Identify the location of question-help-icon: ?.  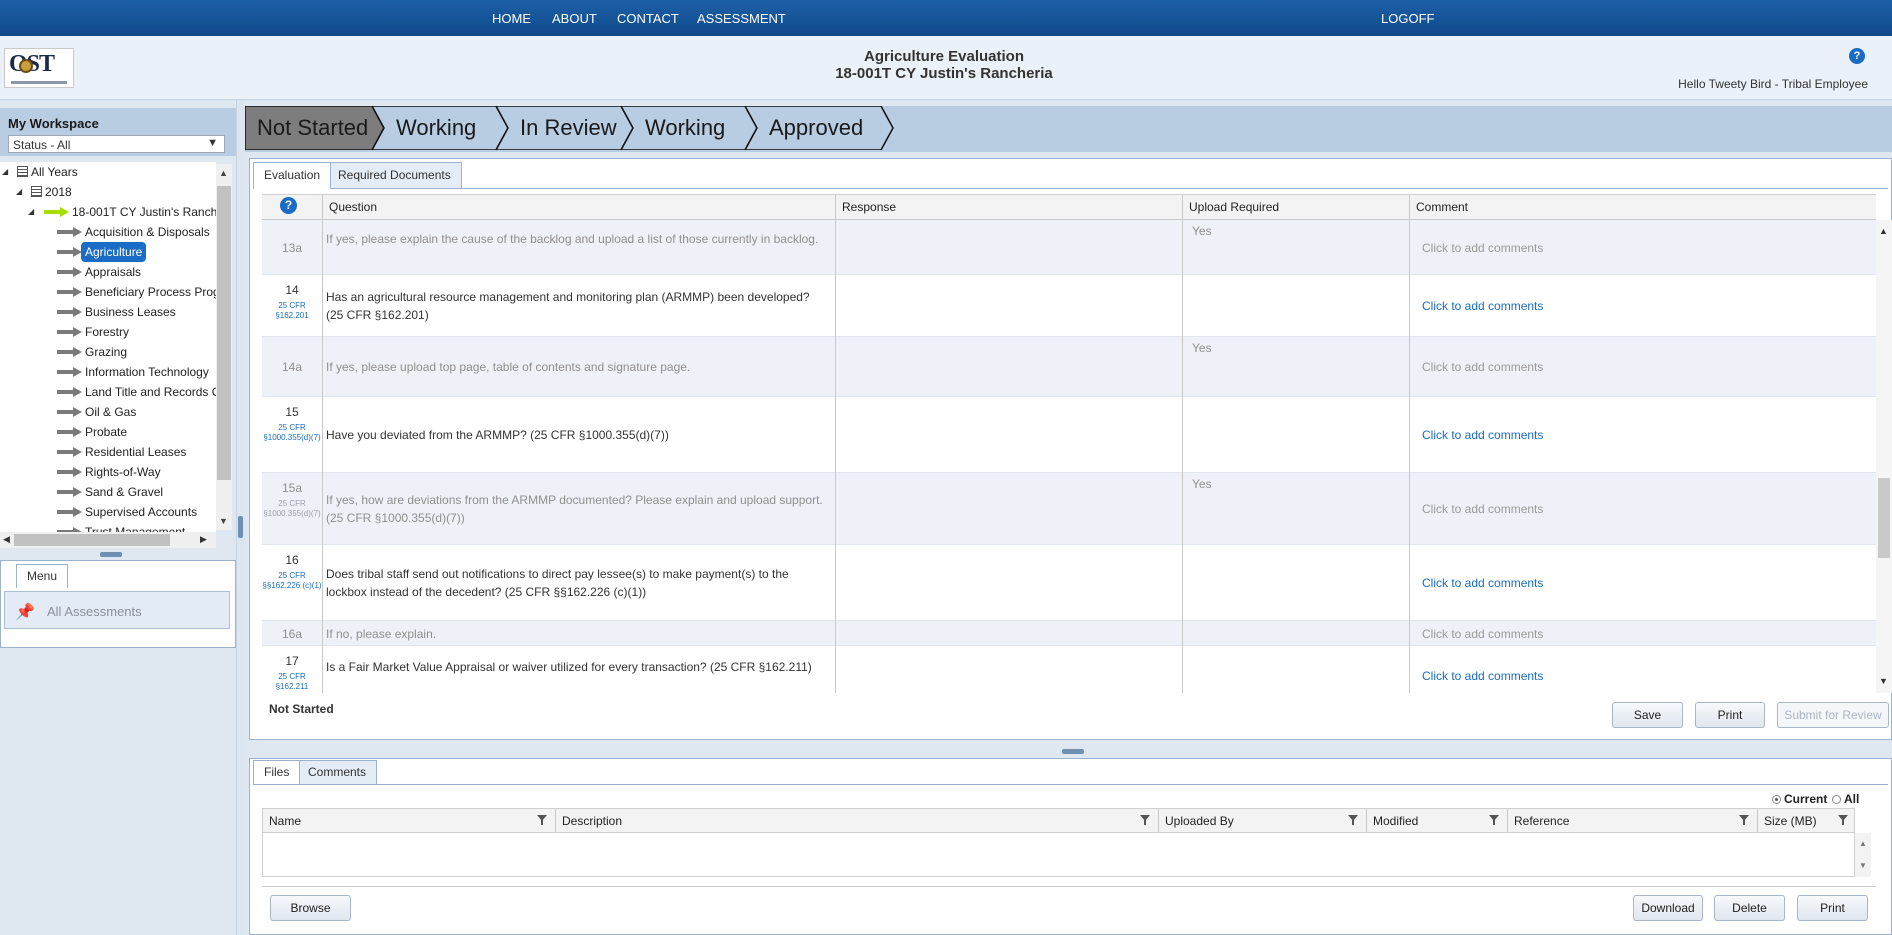
(288, 205).